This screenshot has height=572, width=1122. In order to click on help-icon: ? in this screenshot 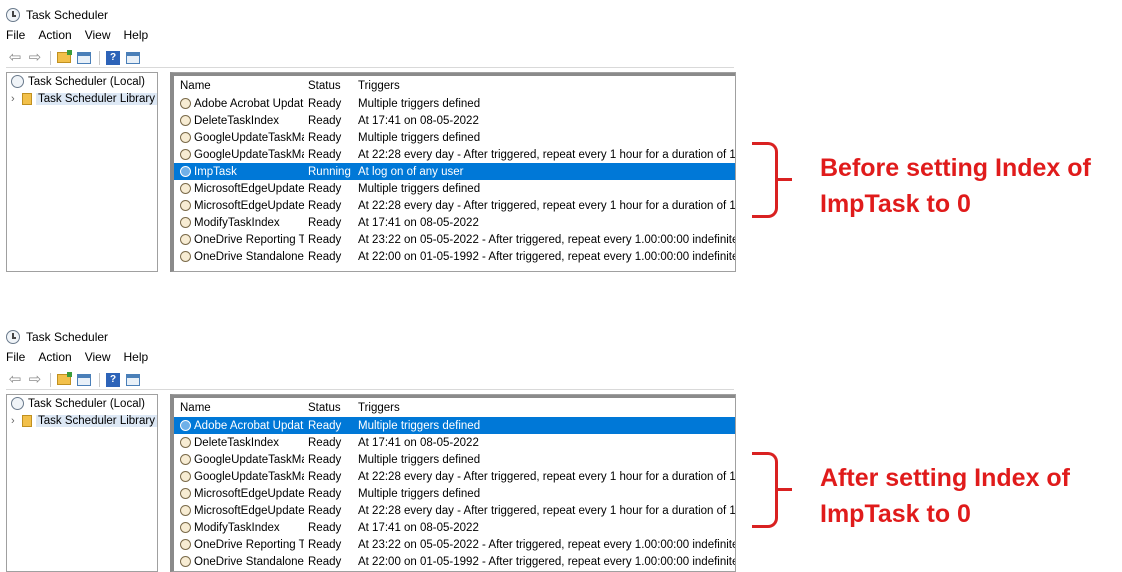, I will do `click(113, 379)`.